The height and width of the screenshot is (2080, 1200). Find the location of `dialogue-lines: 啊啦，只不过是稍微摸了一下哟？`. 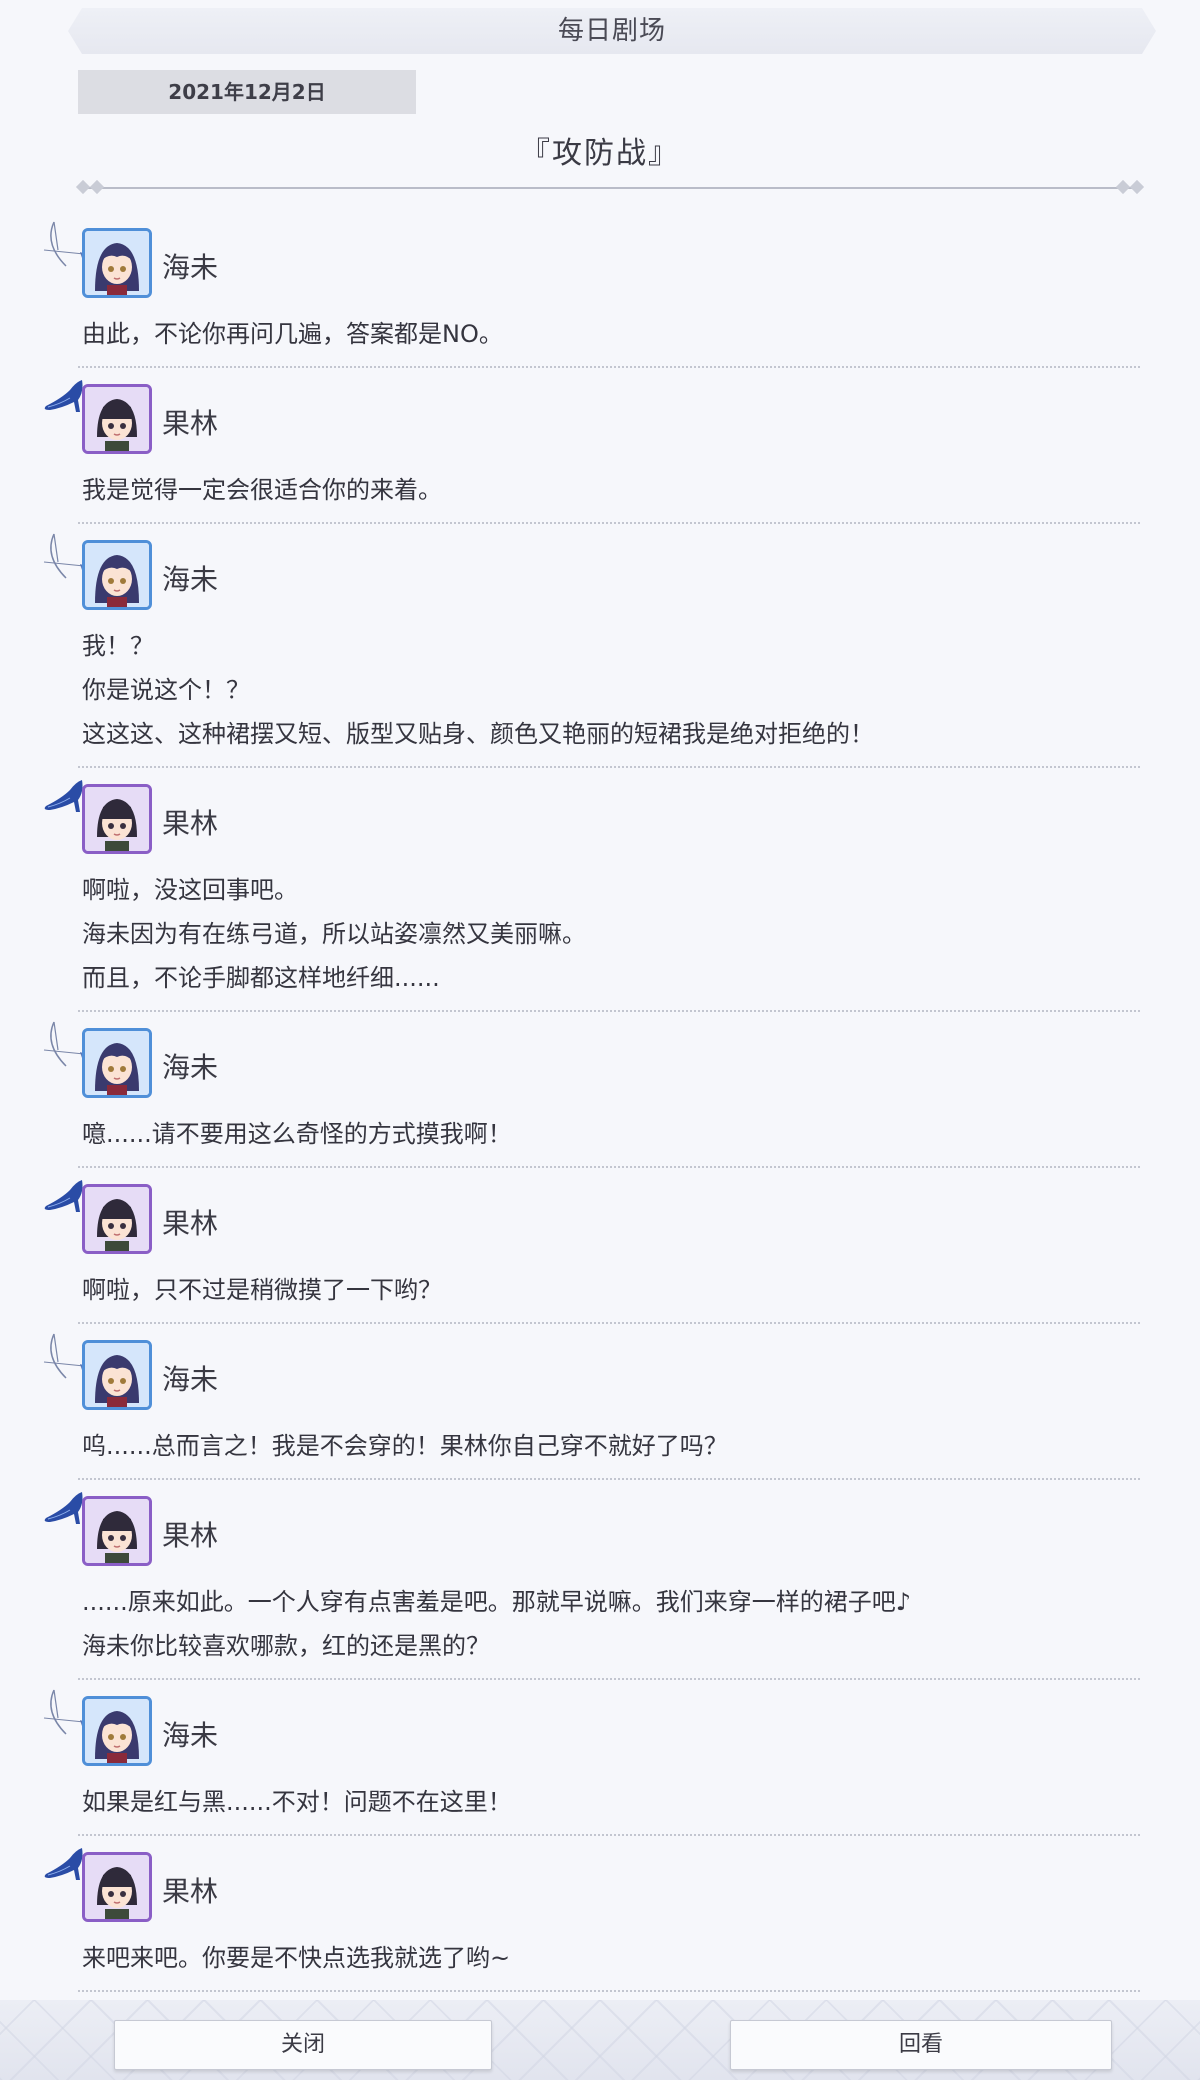

dialogue-lines: 啊啦，只不过是稍微摸了一下哟？ is located at coordinates (262, 1290).